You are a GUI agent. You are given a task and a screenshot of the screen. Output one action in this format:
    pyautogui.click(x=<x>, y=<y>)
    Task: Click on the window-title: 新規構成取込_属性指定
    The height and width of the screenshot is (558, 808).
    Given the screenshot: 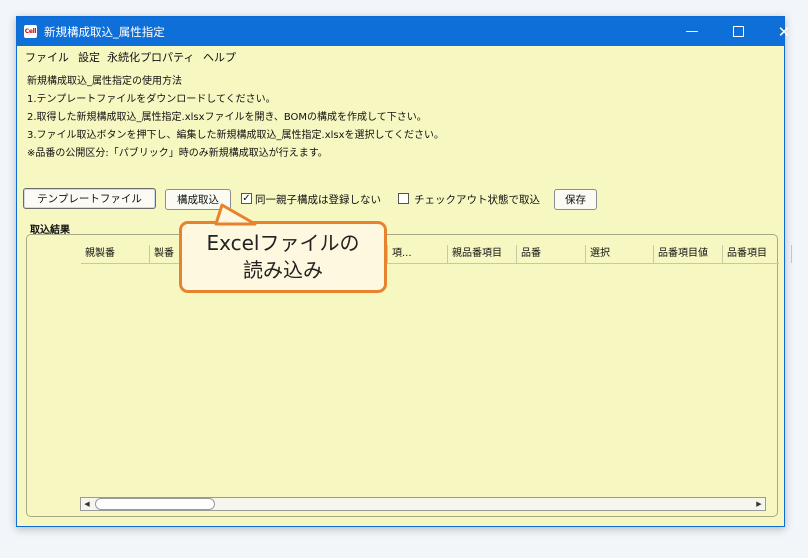 What is the action you would take?
    pyautogui.click(x=104, y=32)
    